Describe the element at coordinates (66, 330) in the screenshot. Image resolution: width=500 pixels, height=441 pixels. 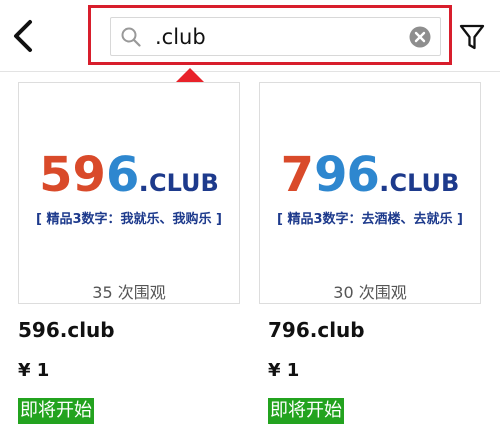
I see `listing-domain-name: 596.club` at that location.